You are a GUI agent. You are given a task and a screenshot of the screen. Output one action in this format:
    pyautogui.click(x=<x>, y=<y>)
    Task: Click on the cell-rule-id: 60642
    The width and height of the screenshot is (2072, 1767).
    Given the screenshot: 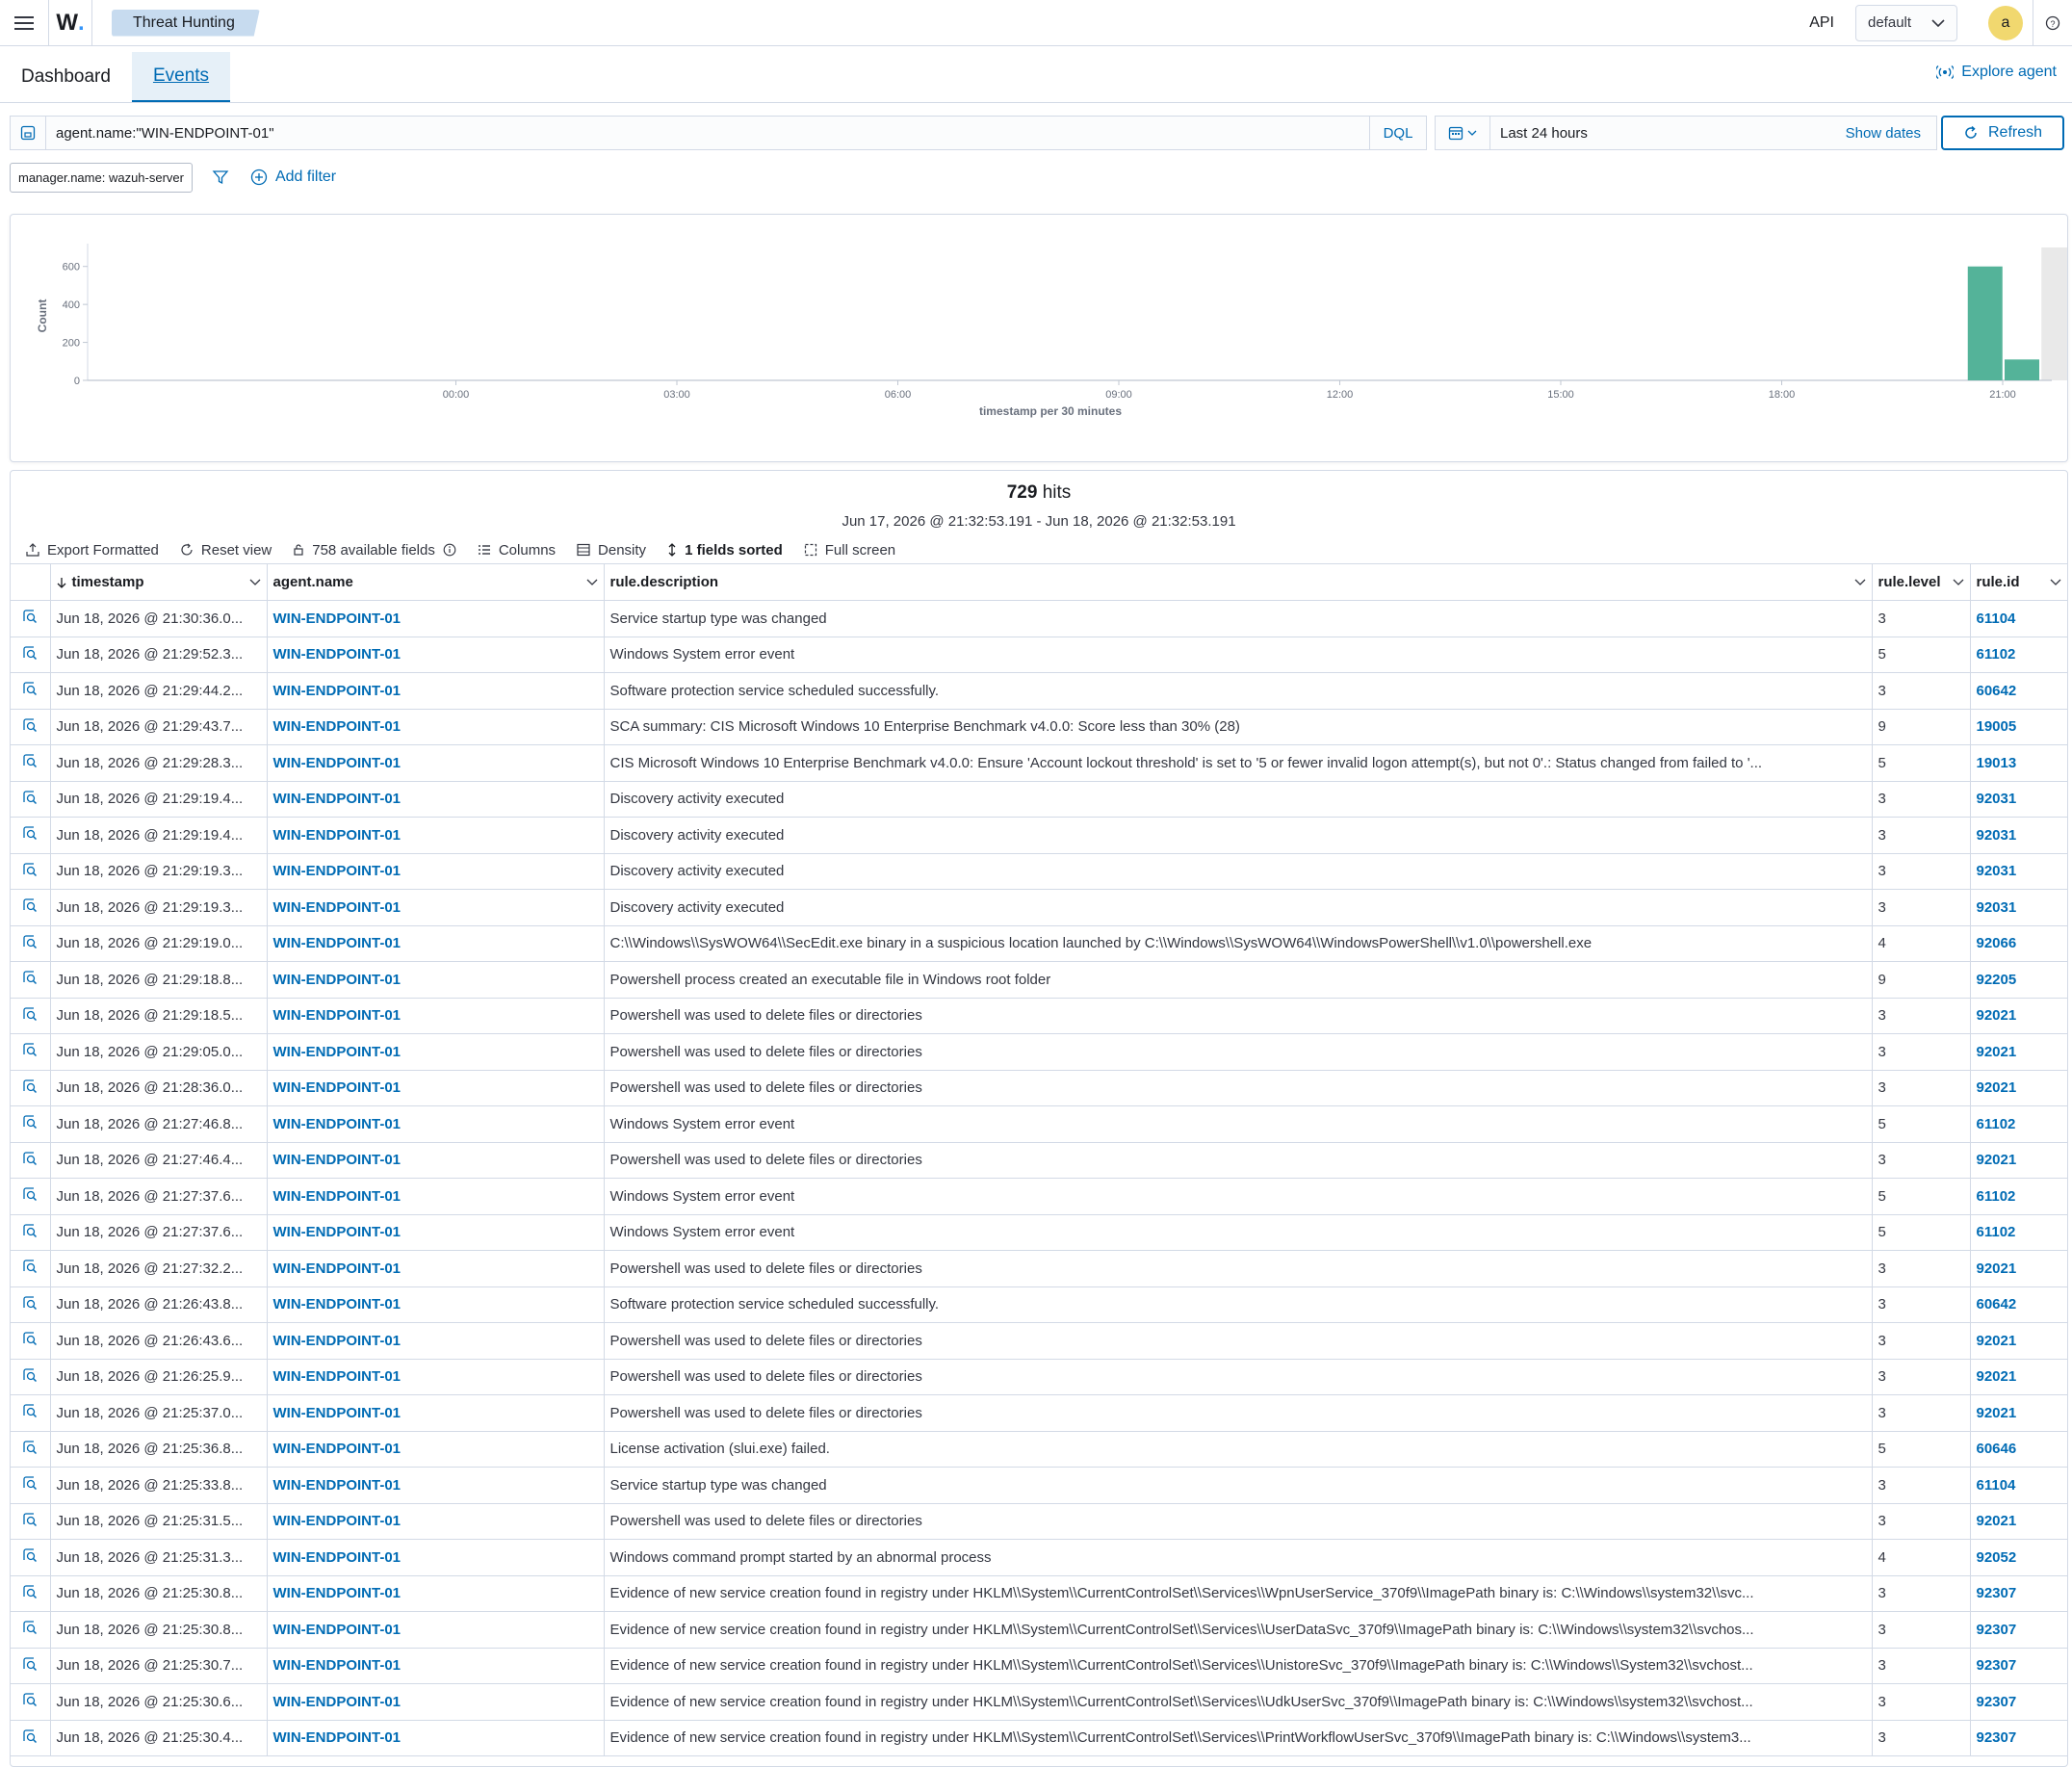 What is the action you would take?
    pyautogui.click(x=2018, y=1304)
    